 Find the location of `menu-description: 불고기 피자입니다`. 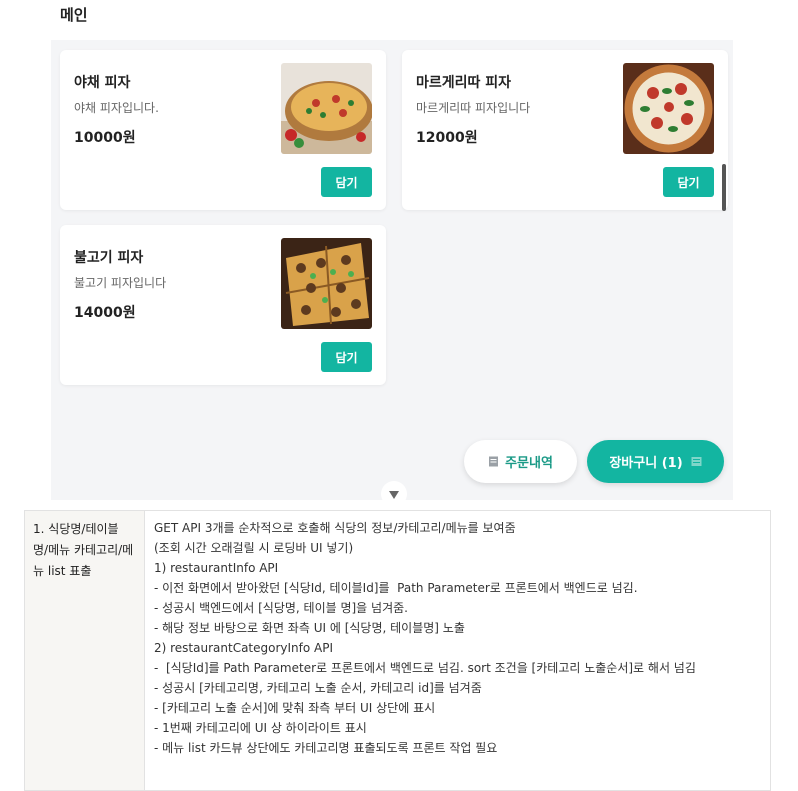

menu-description: 불고기 피자입니다 is located at coordinates (120, 283).